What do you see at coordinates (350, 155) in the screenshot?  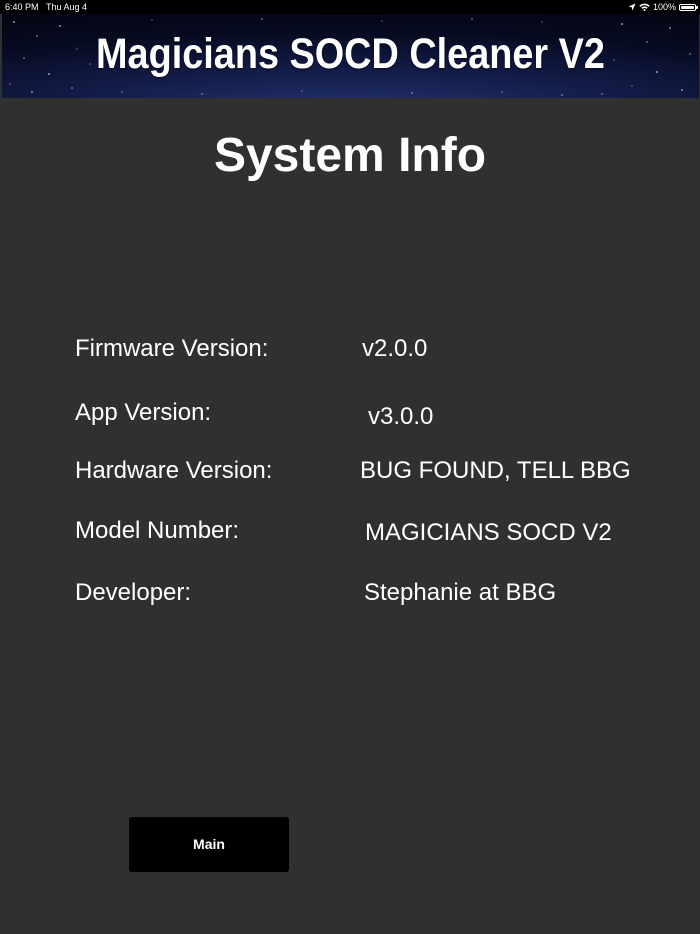 I see `page-title: System Info` at bounding box center [350, 155].